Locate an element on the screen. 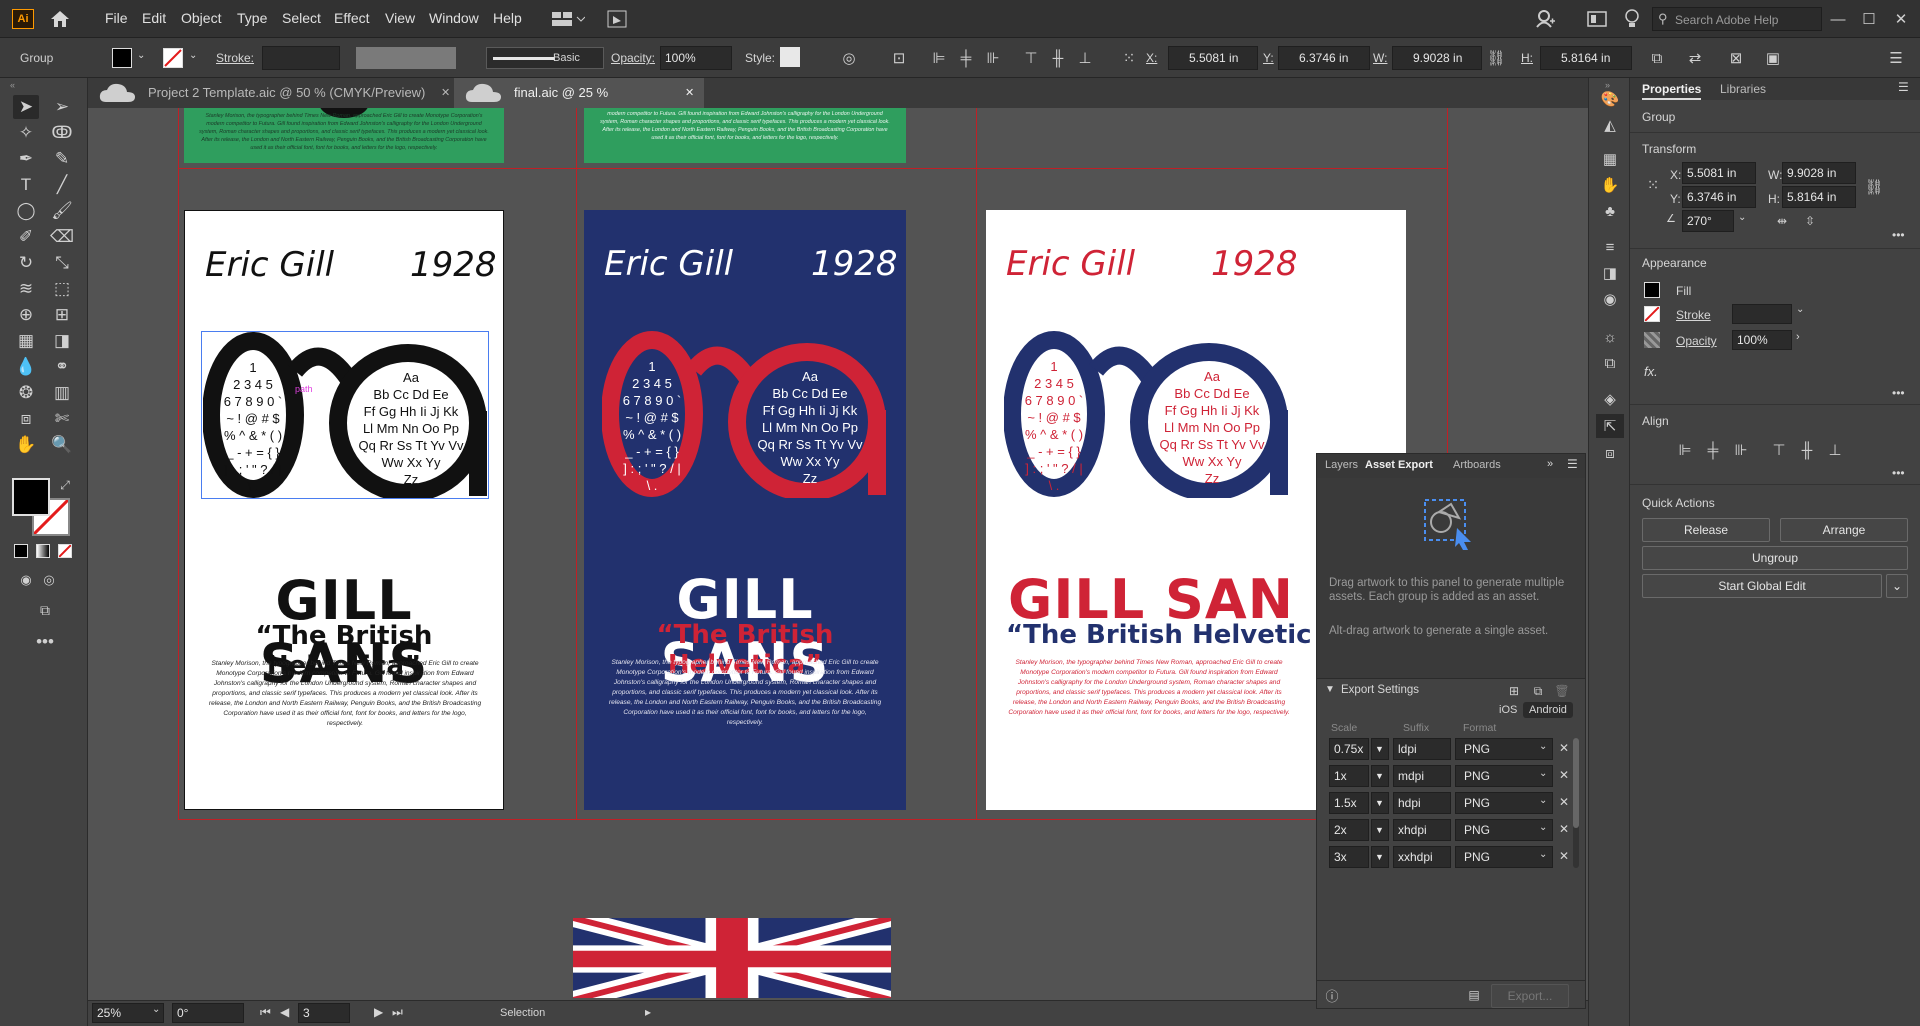  pen-tool-icon: ✒ is located at coordinates (26, 159).